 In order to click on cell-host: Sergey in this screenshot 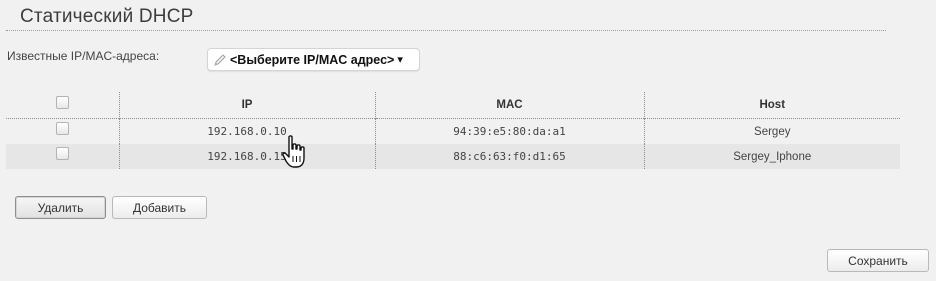, I will do `click(771, 131)`.